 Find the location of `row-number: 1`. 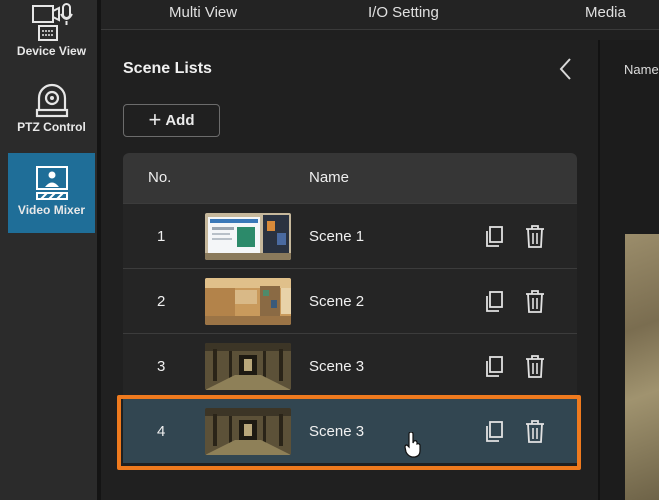

row-number: 1 is located at coordinates (161, 236).